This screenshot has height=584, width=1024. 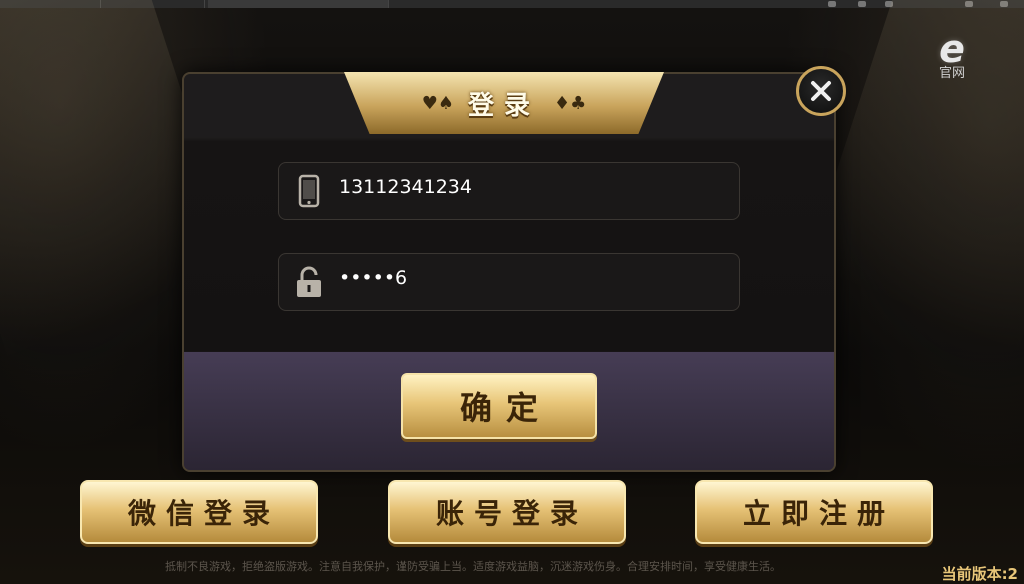 I want to click on official-site-link: e 官网, so click(x=952, y=57).